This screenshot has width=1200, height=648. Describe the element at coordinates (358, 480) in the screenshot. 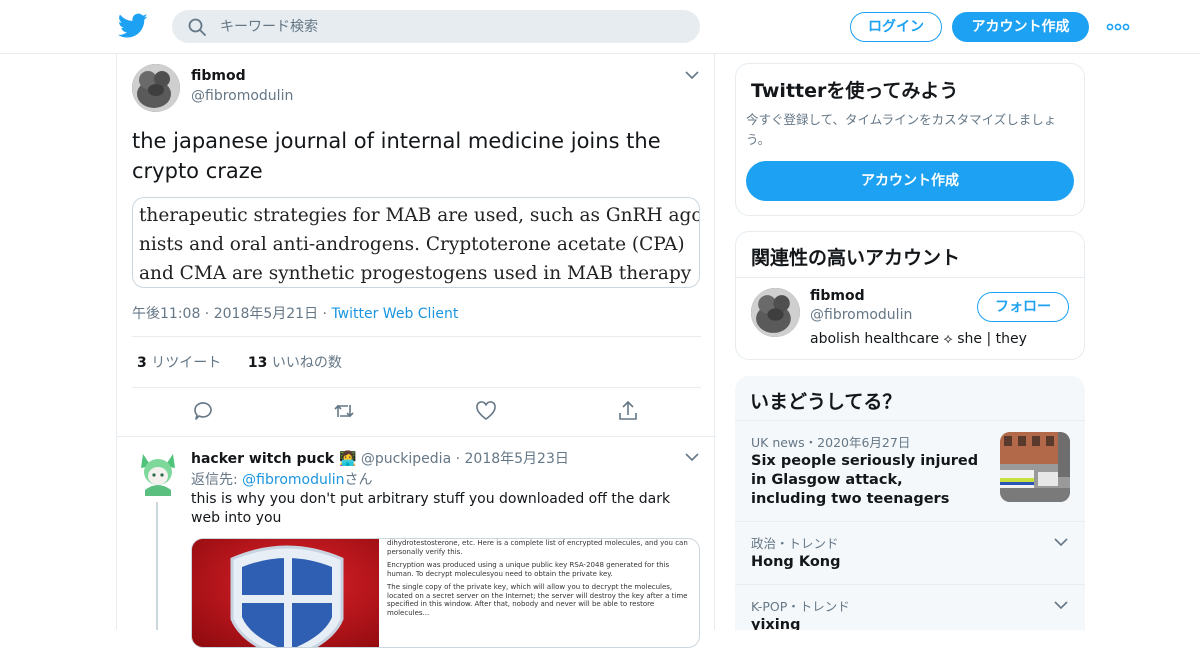

I see `reply-to-suffix: さん` at that location.